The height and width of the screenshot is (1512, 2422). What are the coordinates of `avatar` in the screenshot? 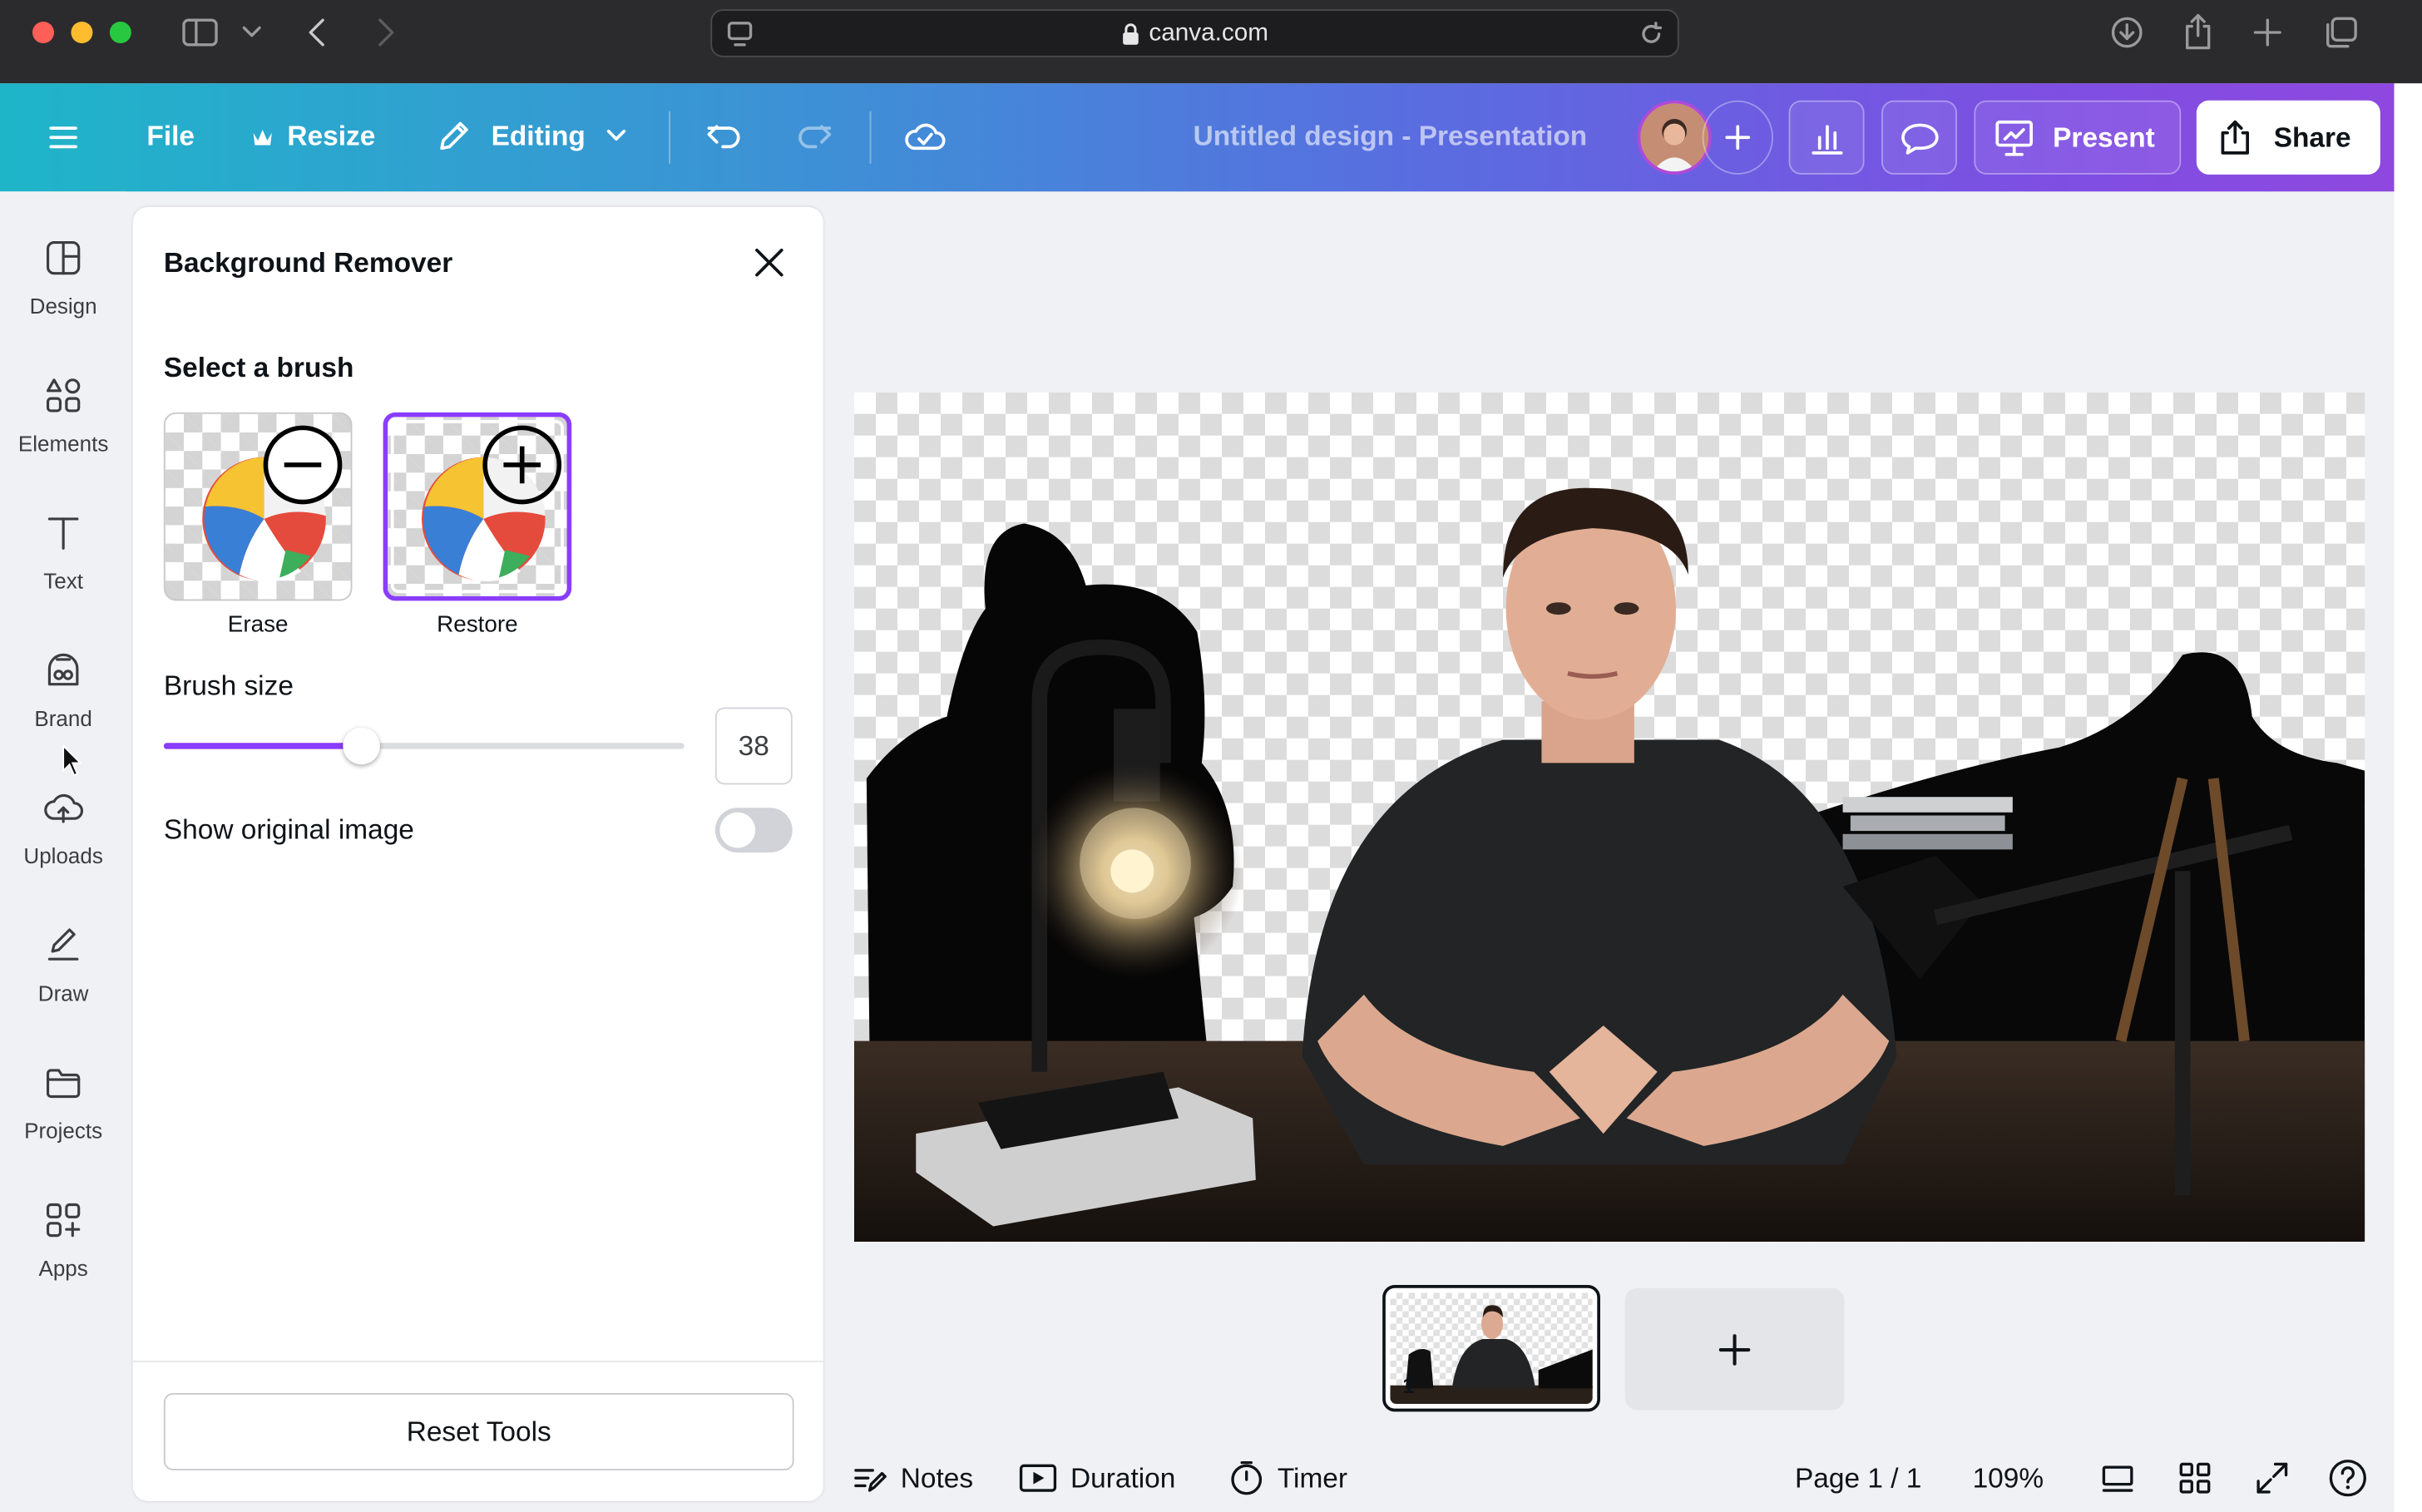 It's located at (1674, 137).